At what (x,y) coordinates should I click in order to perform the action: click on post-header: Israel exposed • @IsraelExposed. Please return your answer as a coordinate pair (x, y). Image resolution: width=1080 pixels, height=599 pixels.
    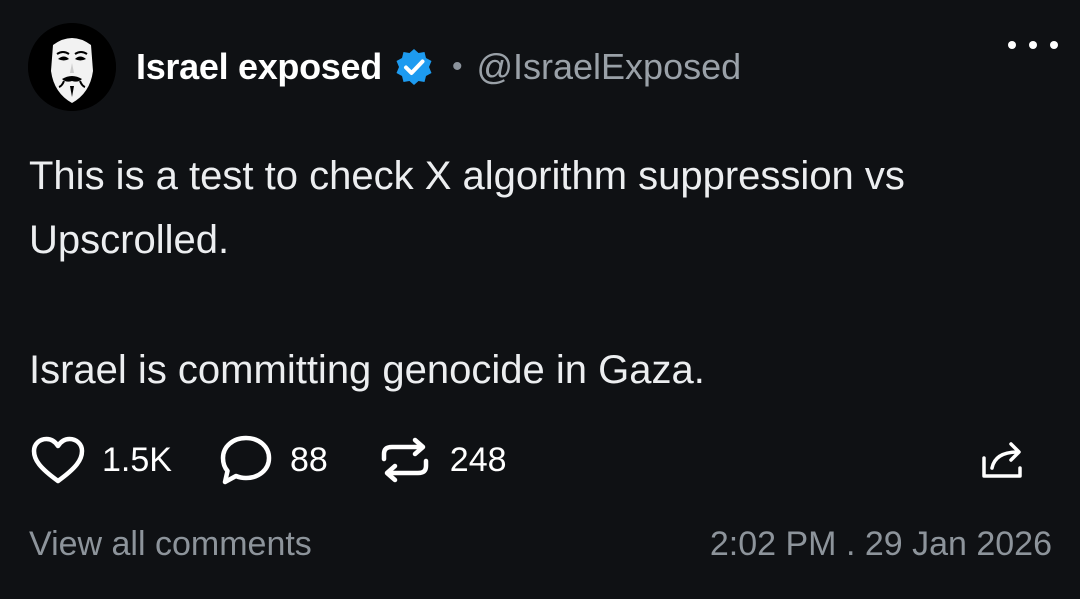
    Looking at the image, I should click on (540, 67).